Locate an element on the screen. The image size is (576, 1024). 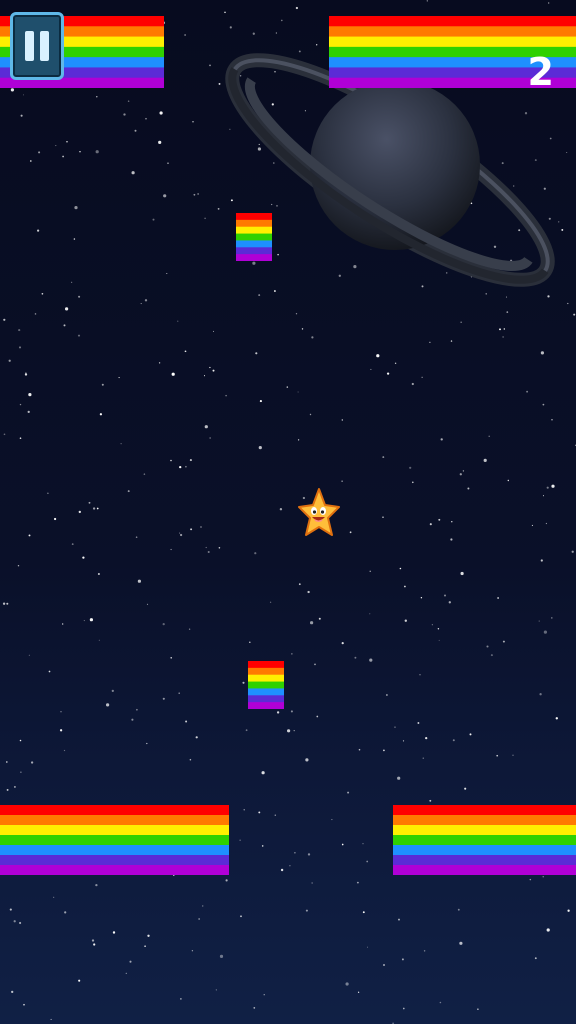
pause-icon is located at coordinates (37, 46).